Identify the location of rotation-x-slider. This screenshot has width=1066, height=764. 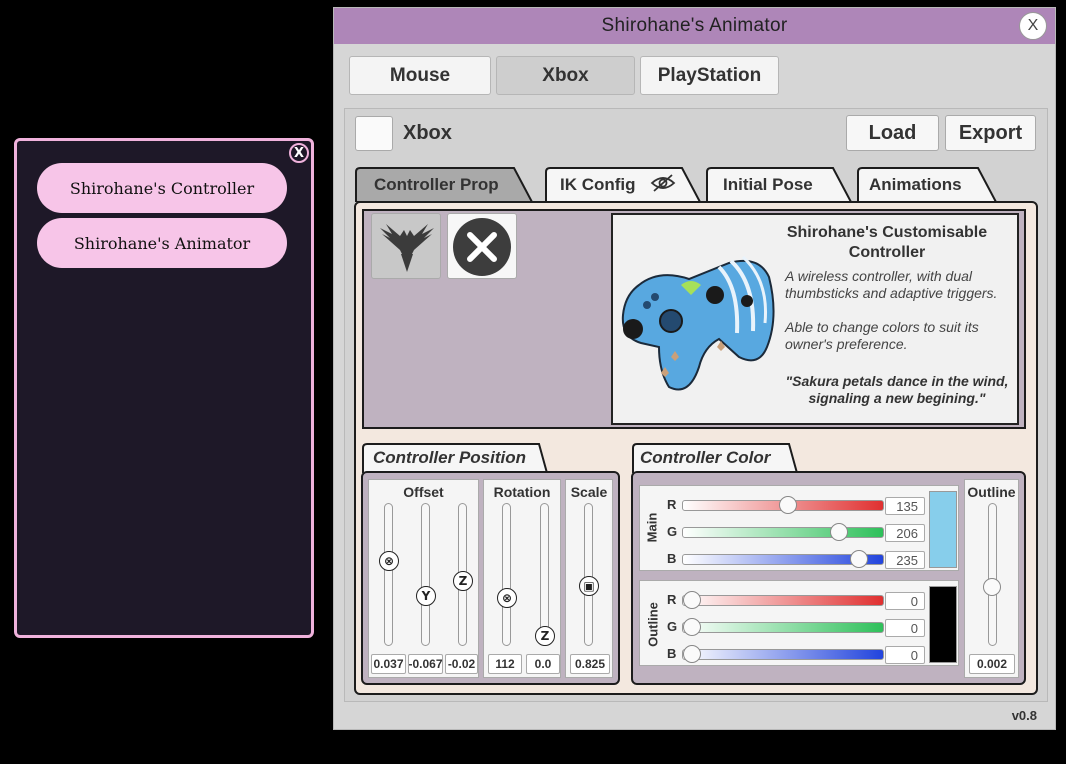
(506, 574).